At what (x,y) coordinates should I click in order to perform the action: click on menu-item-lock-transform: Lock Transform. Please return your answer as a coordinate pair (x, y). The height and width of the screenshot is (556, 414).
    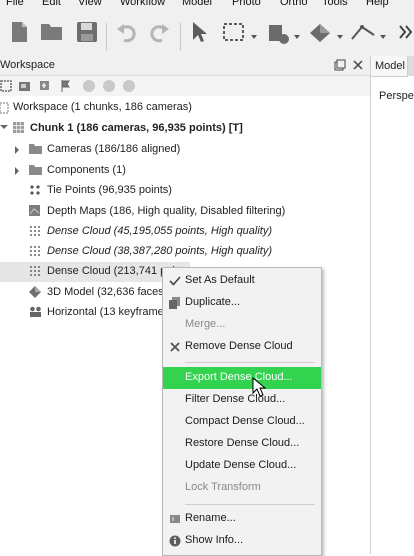
    Looking at the image, I should click on (242, 488).